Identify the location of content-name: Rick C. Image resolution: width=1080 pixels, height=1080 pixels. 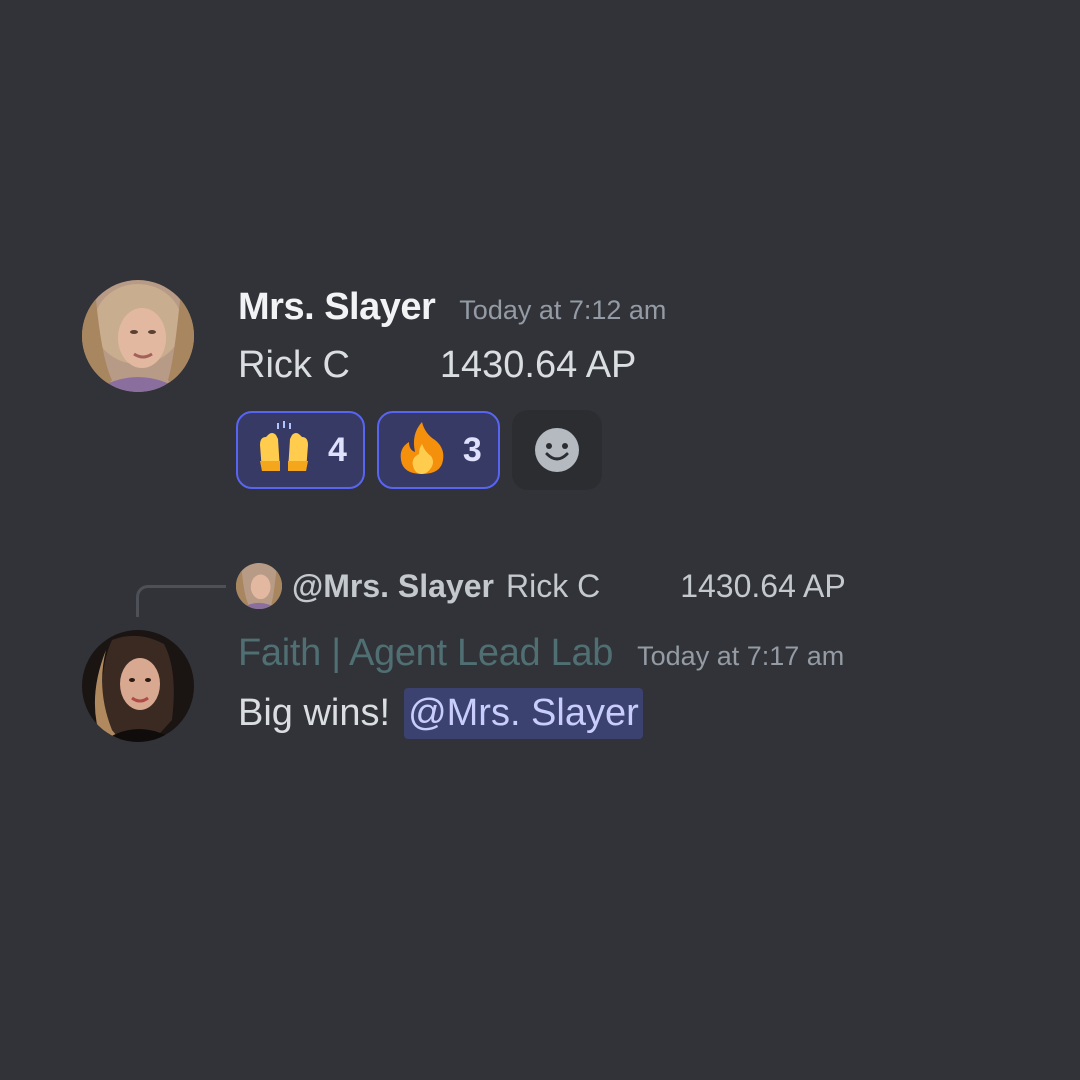
(294, 365).